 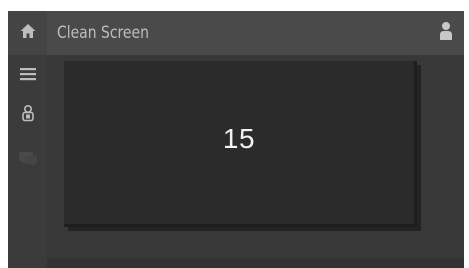 I want to click on page-title: Clean Screen, so click(x=103, y=33).